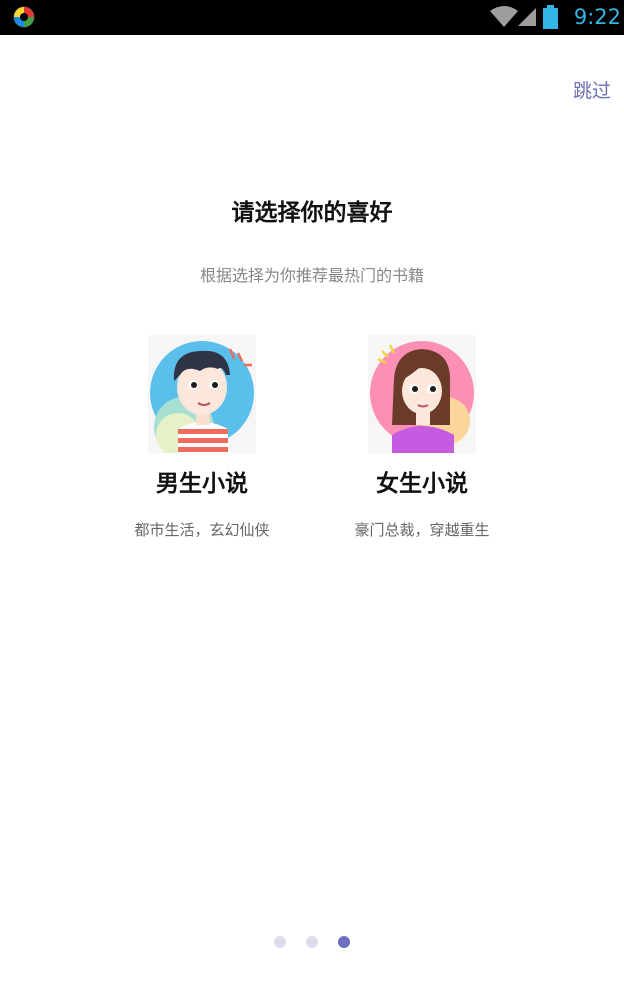  Describe the element at coordinates (344, 942) in the screenshot. I see `page-dot-active` at that location.